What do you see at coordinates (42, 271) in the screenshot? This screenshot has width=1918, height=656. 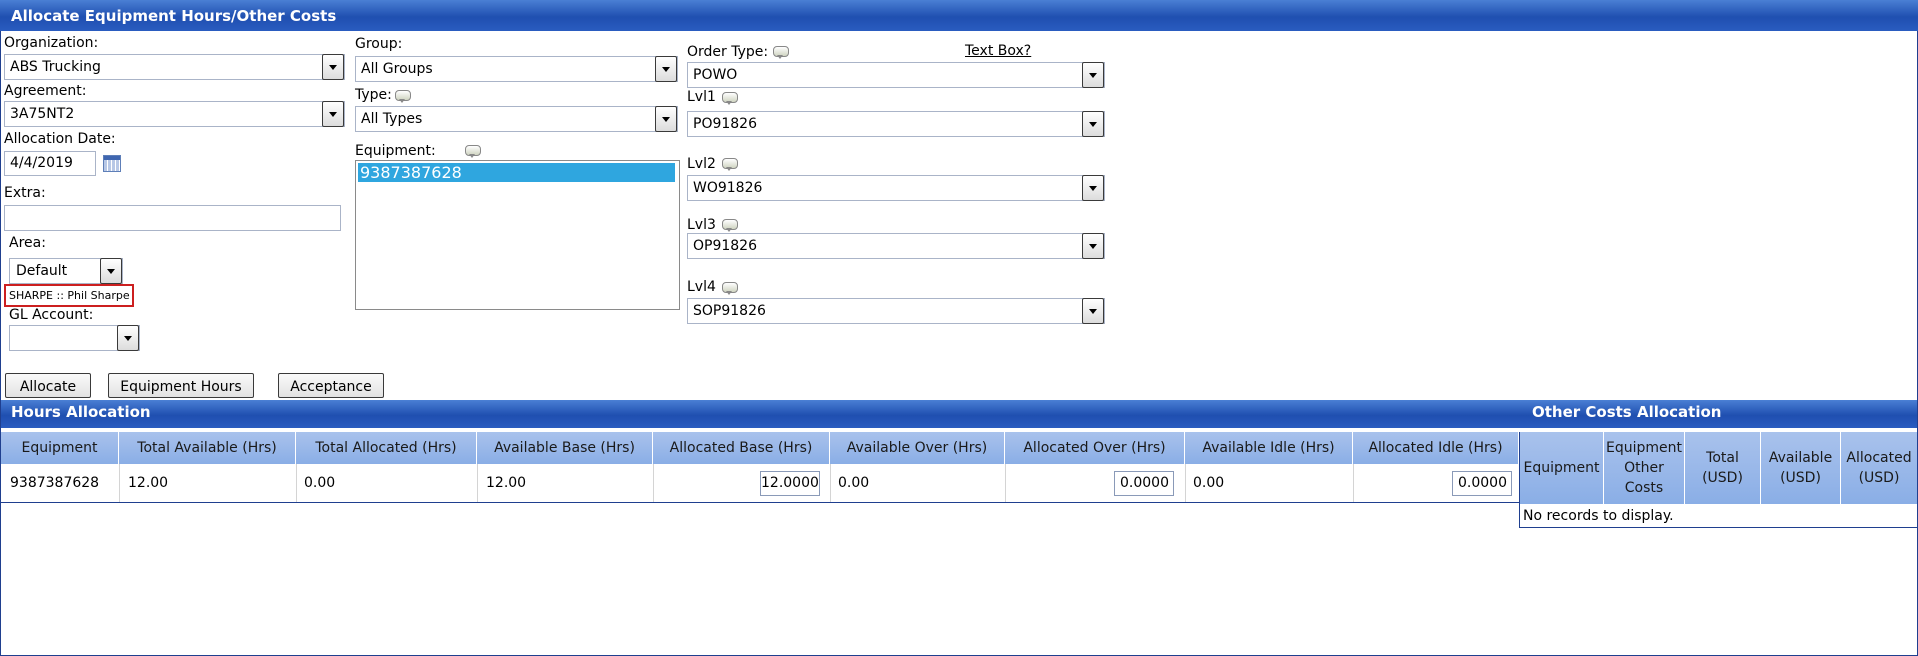 I see `area-value: Default` at bounding box center [42, 271].